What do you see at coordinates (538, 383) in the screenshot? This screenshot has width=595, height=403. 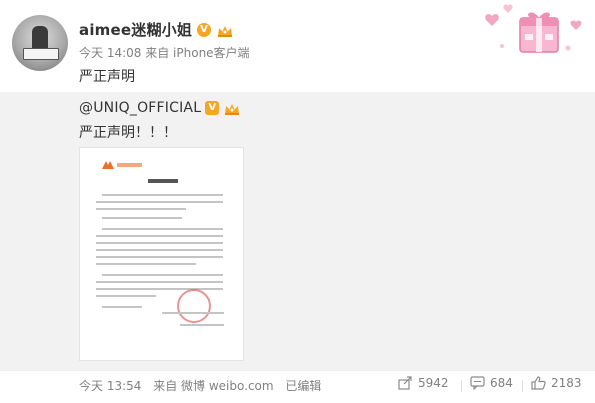 I see `thumbs-up-icon` at bounding box center [538, 383].